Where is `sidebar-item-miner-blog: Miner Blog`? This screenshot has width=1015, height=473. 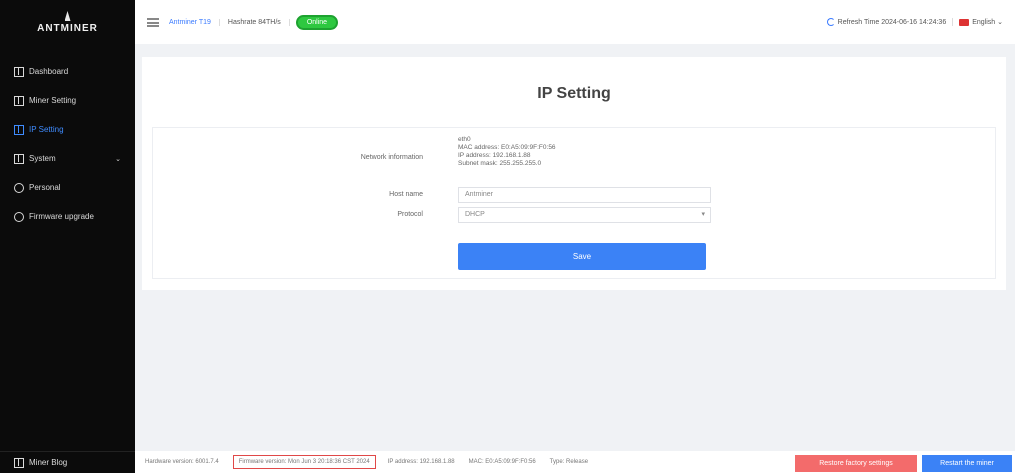
sidebar-item-miner-blog: Miner Blog is located at coordinates (67, 462).